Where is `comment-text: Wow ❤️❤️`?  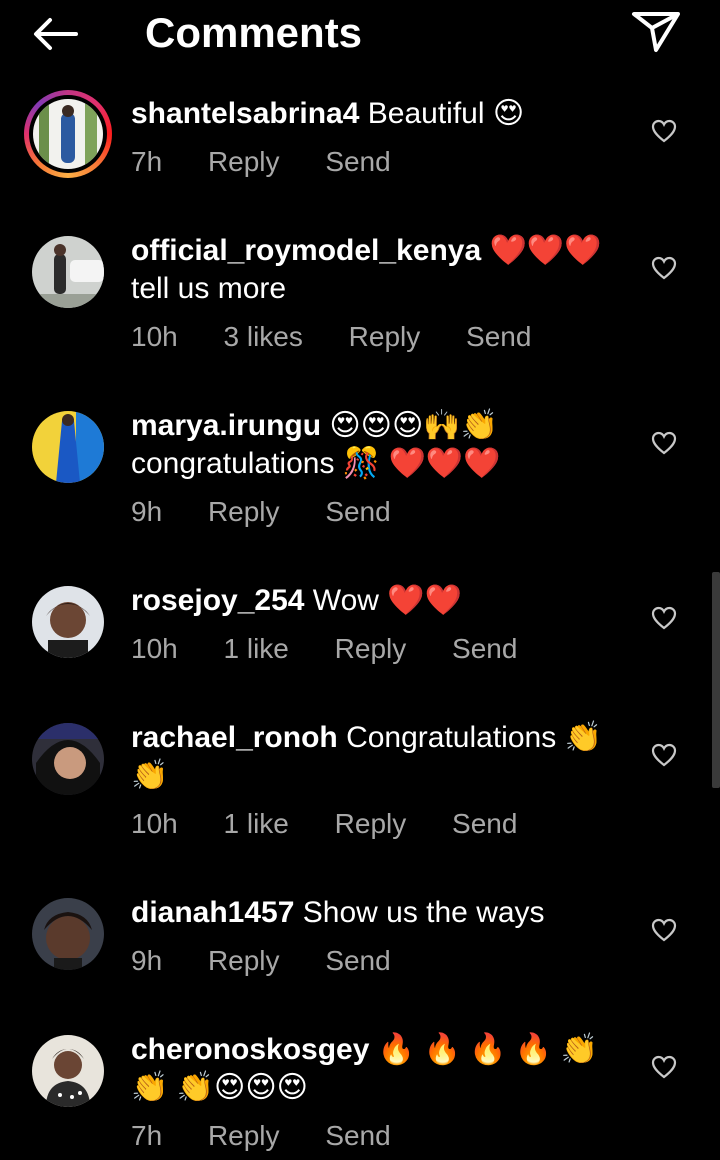 comment-text: Wow ❤️❤️ is located at coordinates (387, 600).